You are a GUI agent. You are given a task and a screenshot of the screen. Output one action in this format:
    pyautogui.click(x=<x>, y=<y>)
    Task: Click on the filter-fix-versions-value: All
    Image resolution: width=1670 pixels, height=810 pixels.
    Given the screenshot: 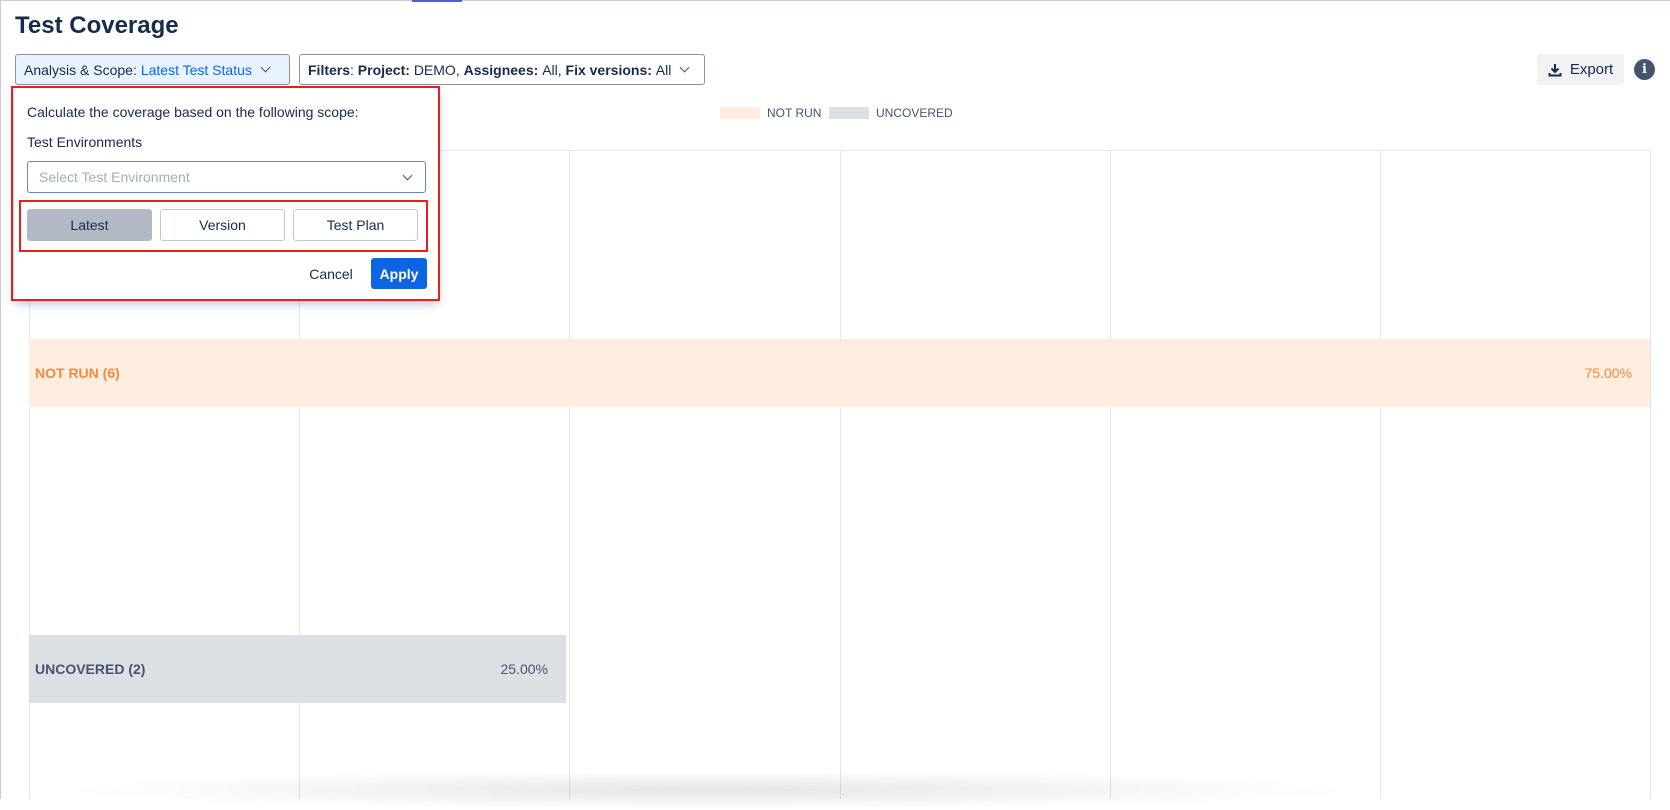 What is the action you would take?
    pyautogui.click(x=663, y=69)
    